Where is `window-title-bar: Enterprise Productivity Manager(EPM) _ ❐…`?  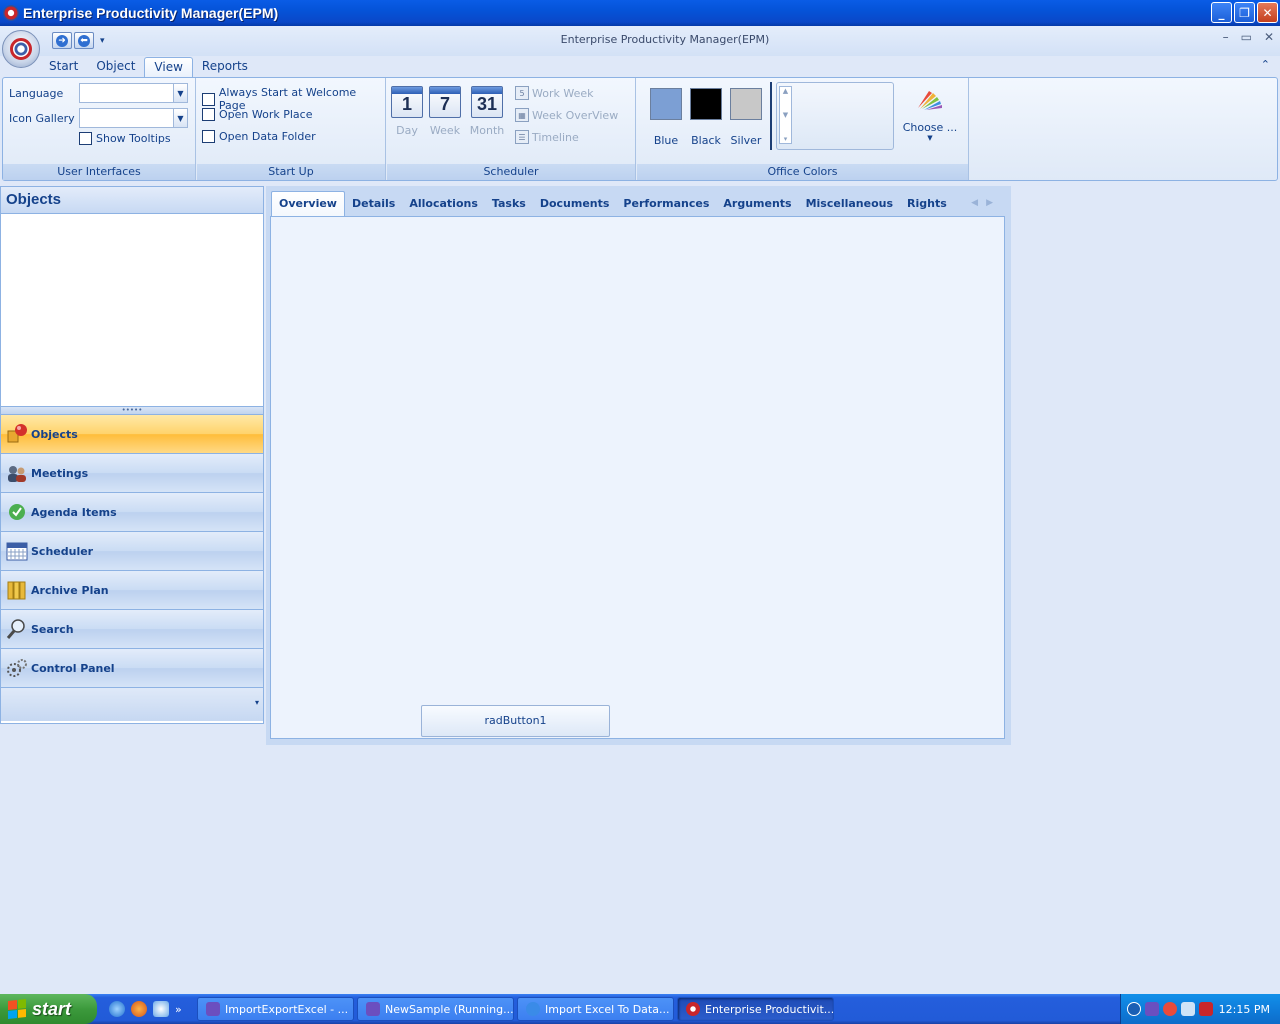 window-title-bar: Enterprise Productivity Manager(EPM) _ ❐… is located at coordinates (640, 13).